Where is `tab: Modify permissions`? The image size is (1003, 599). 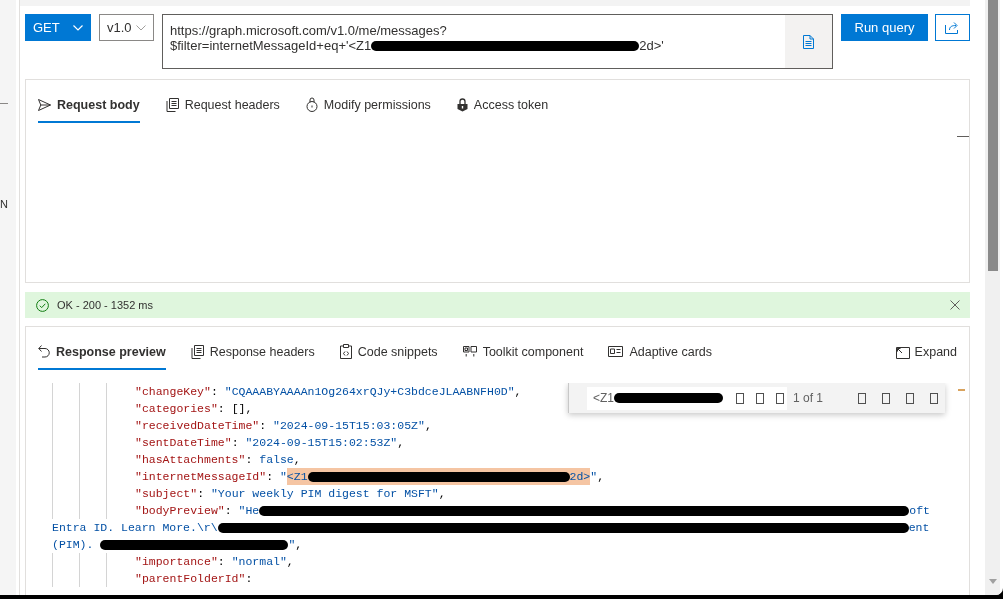
tab: Modify permissions is located at coordinates (368, 105).